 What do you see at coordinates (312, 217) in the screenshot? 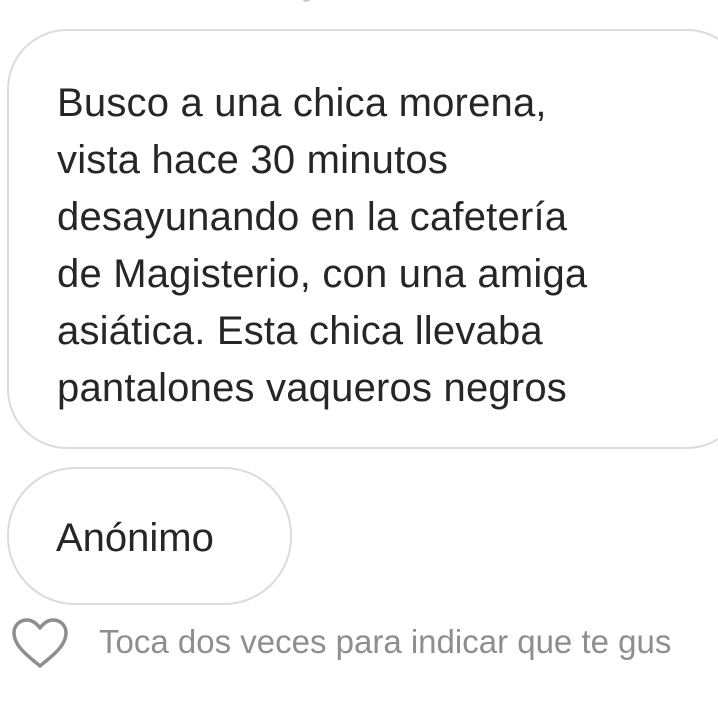
I see `message-line: desayunando en la cafetería` at bounding box center [312, 217].